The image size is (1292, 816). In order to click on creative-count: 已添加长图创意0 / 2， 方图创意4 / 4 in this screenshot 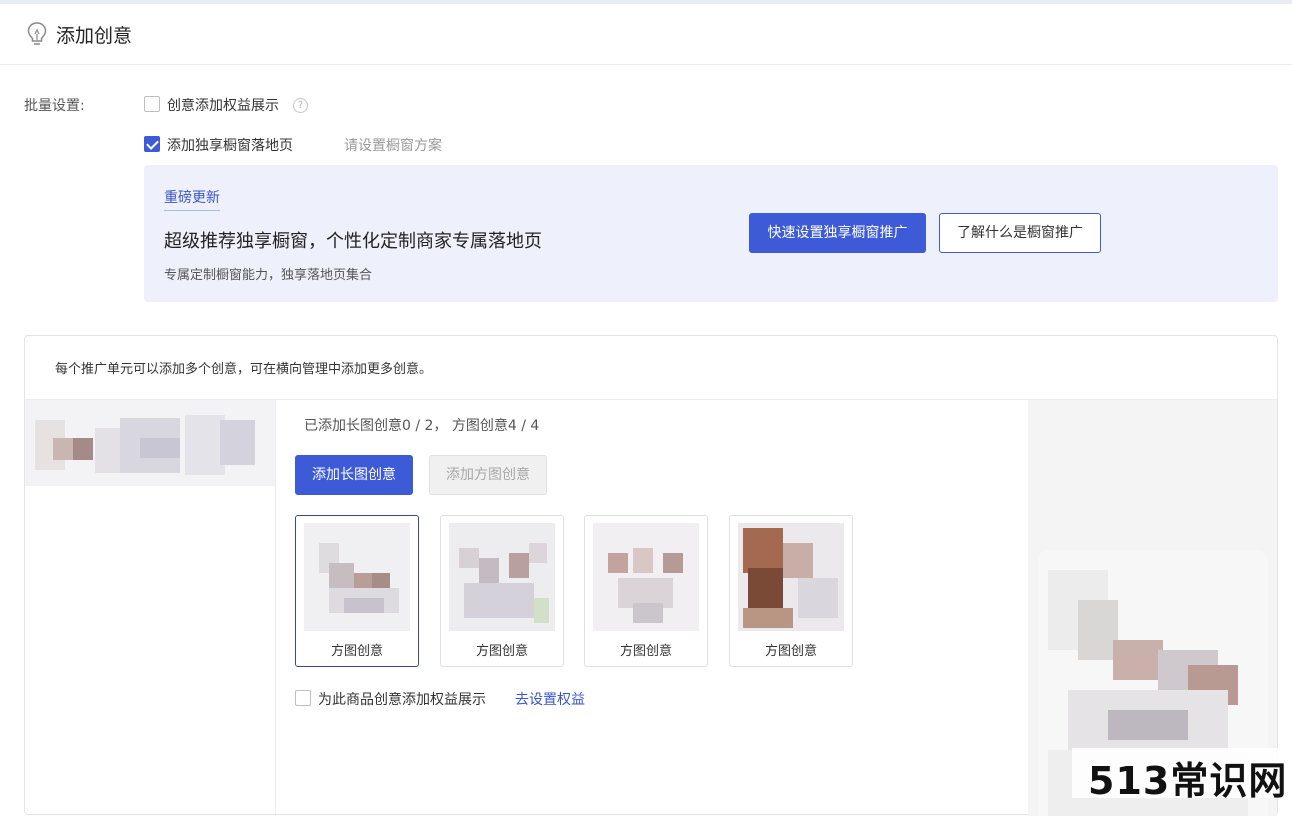, I will do `click(422, 426)`.